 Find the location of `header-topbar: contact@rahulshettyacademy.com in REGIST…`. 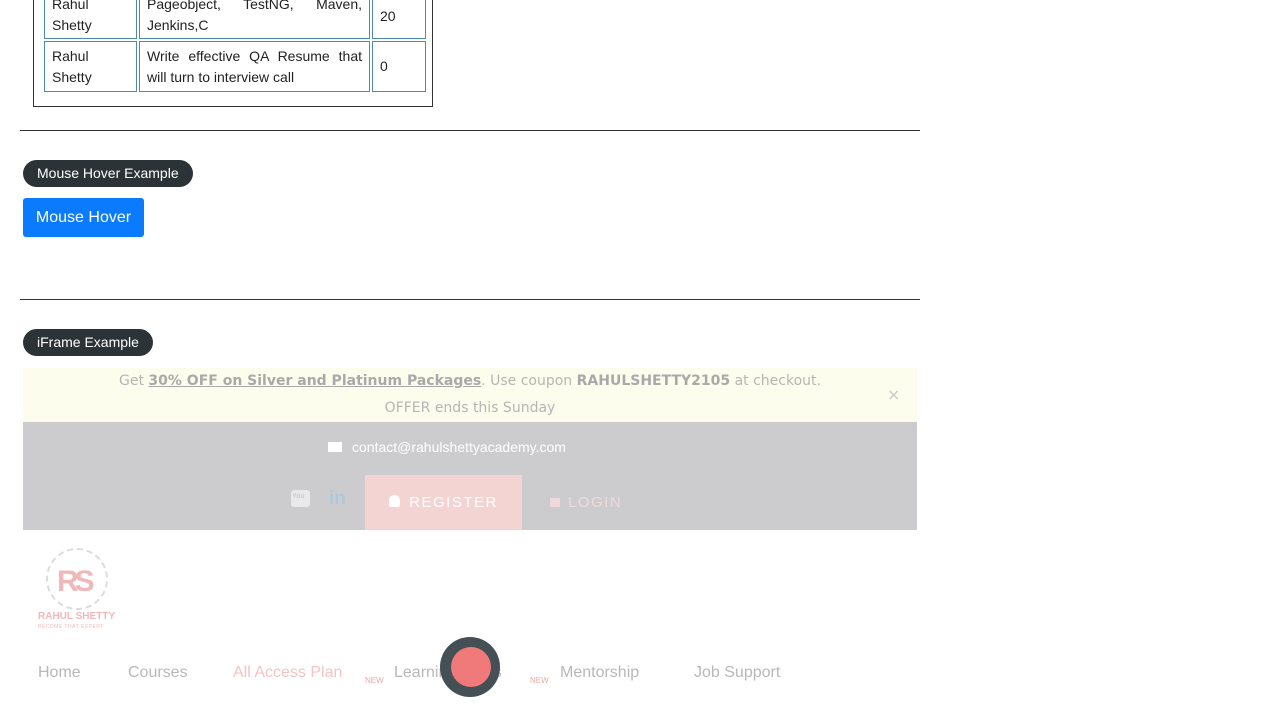

header-topbar: contact@rahulshettyacademy.com in REGIST… is located at coordinates (470, 476).